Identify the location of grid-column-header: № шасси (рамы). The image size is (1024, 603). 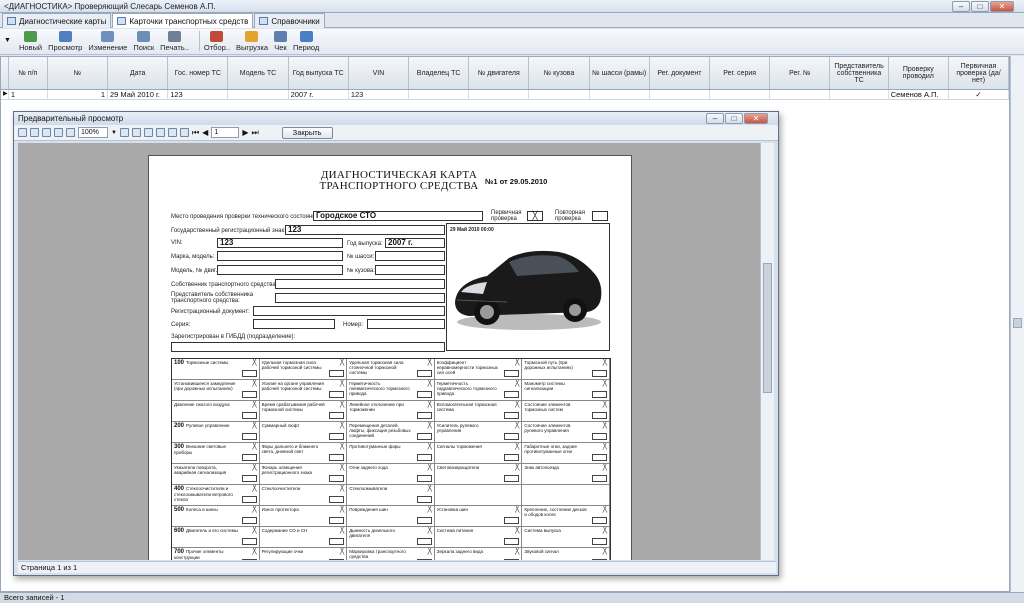
(620, 73).